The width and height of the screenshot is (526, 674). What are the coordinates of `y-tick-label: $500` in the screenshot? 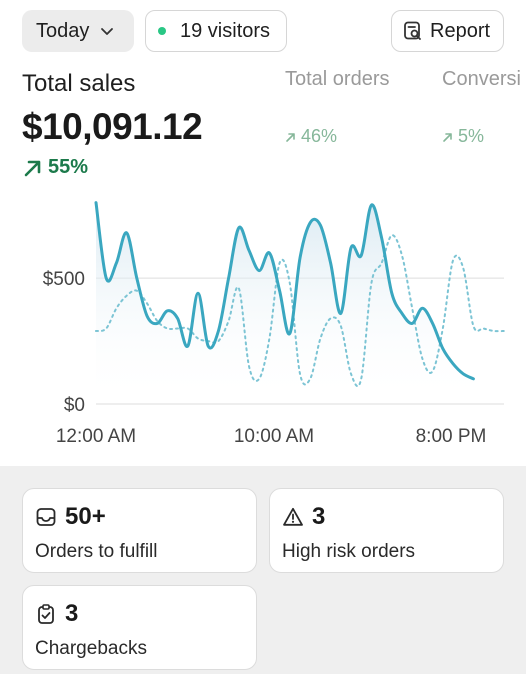 It's located at (64, 279).